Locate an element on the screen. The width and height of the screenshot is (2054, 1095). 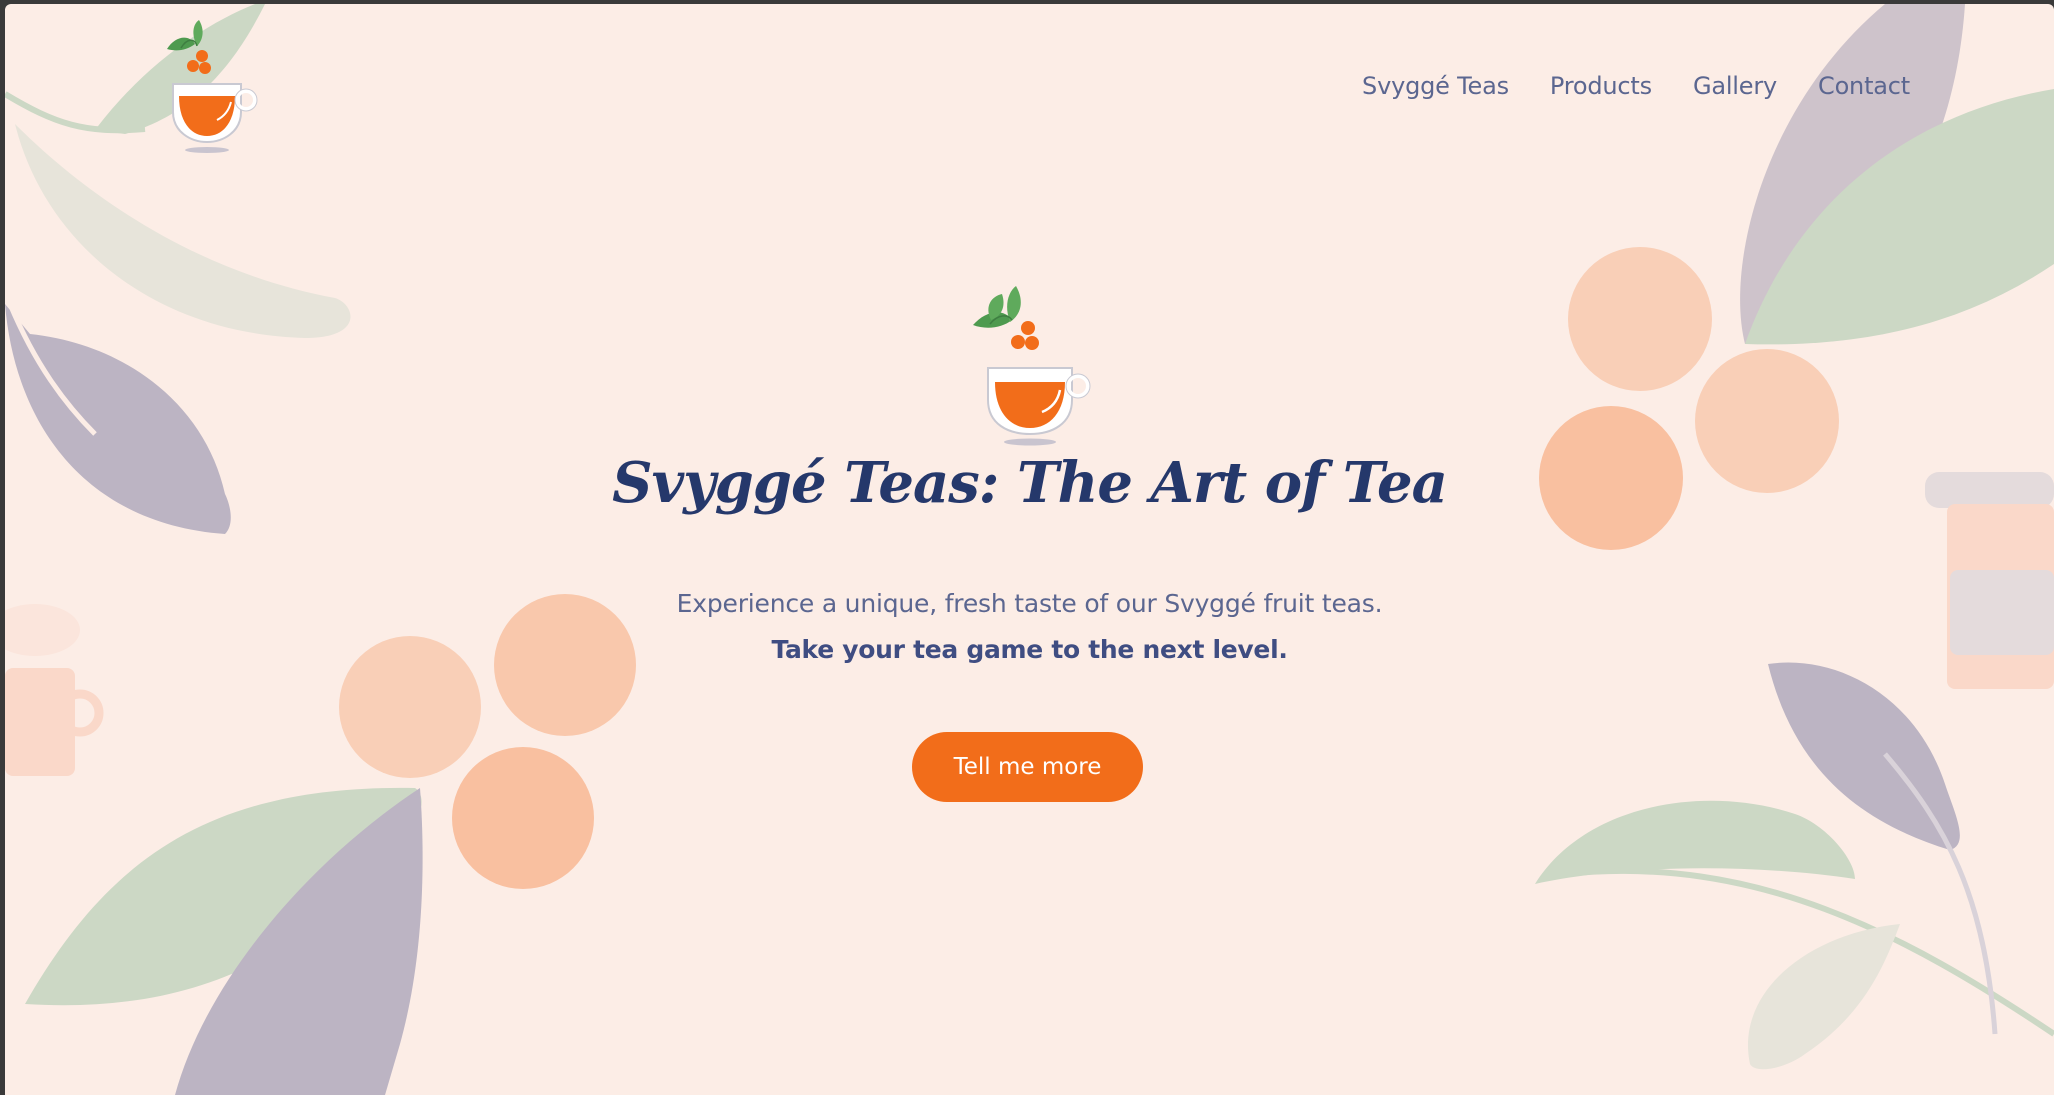
nav-link-products: Products is located at coordinates (1601, 86).